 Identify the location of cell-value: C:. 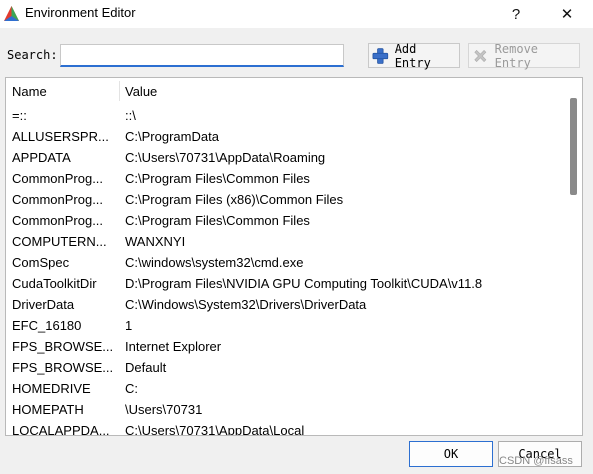
(131, 388).